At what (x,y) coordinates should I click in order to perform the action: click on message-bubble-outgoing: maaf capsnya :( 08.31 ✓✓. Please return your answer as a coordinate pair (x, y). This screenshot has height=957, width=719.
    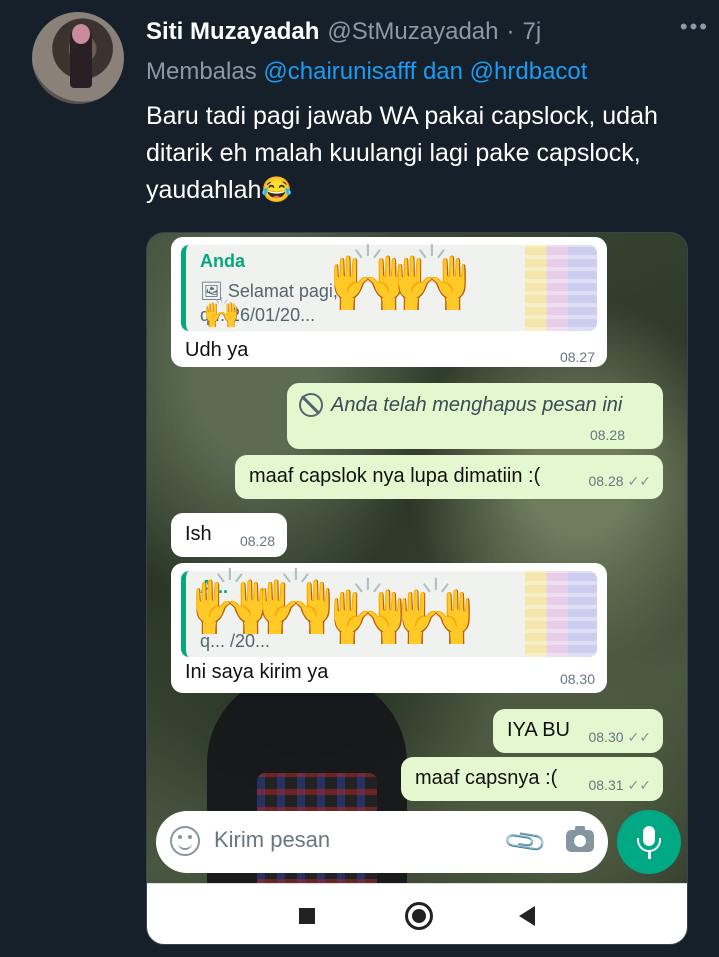
    Looking at the image, I should click on (532, 779).